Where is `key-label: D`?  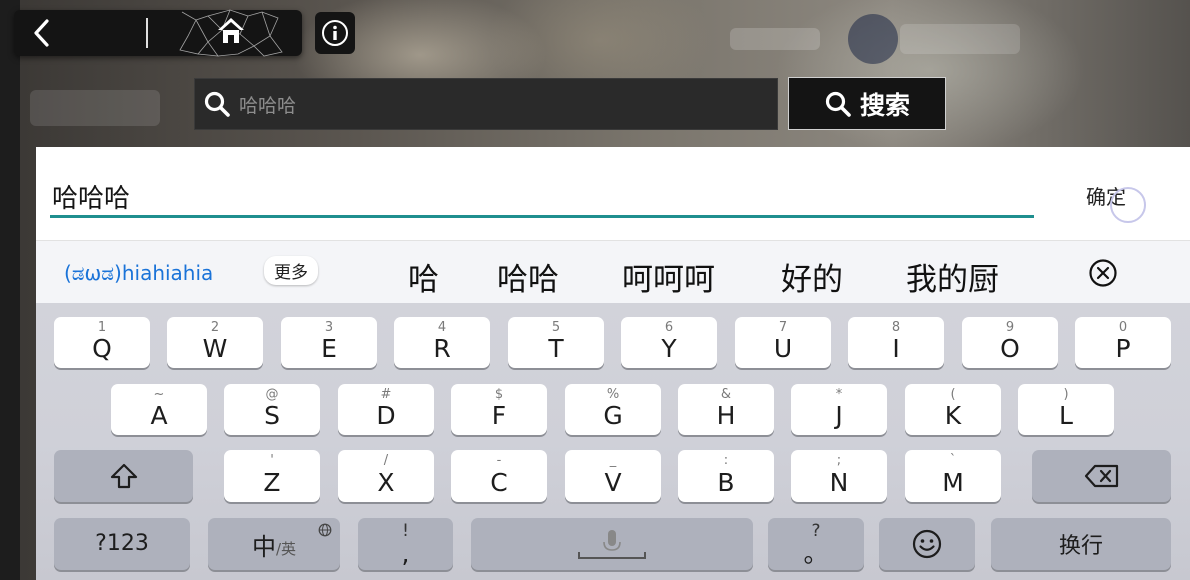
key-label: D is located at coordinates (386, 415).